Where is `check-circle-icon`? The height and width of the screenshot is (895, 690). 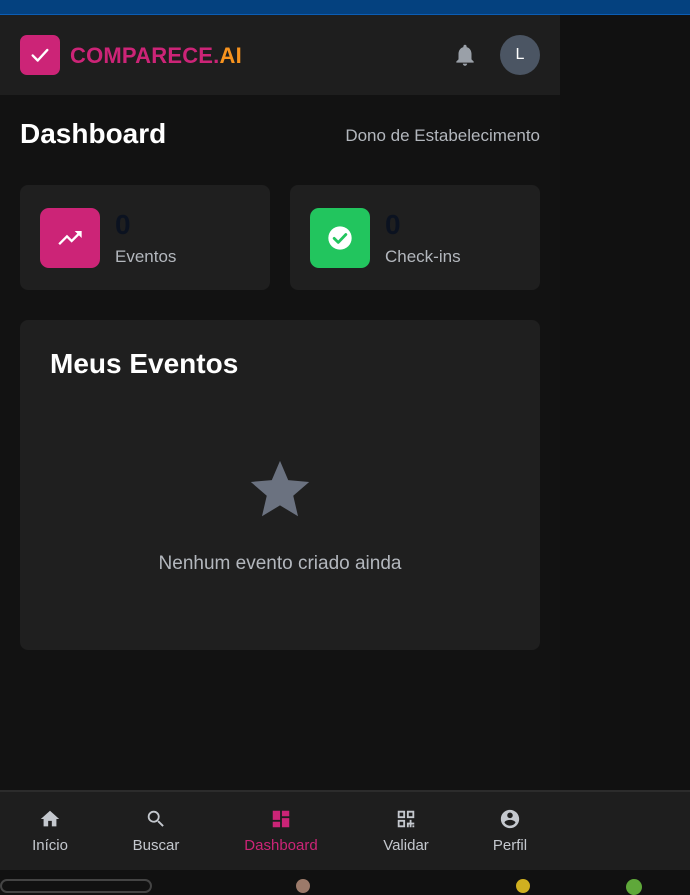
check-circle-icon is located at coordinates (340, 238).